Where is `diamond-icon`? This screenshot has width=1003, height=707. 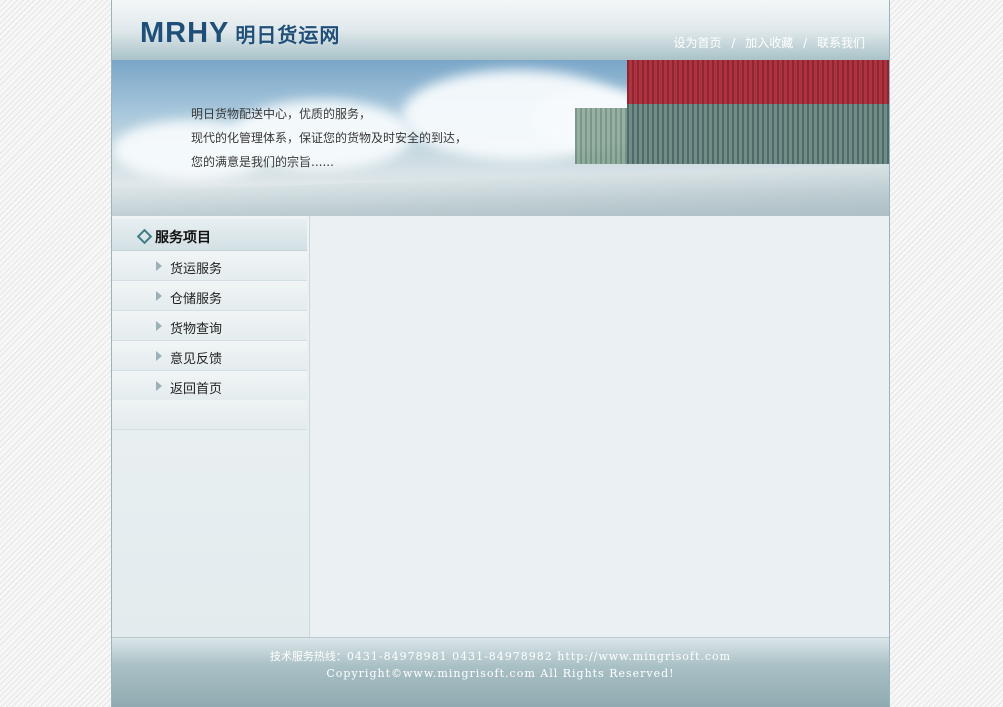
diamond-icon is located at coordinates (144, 236).